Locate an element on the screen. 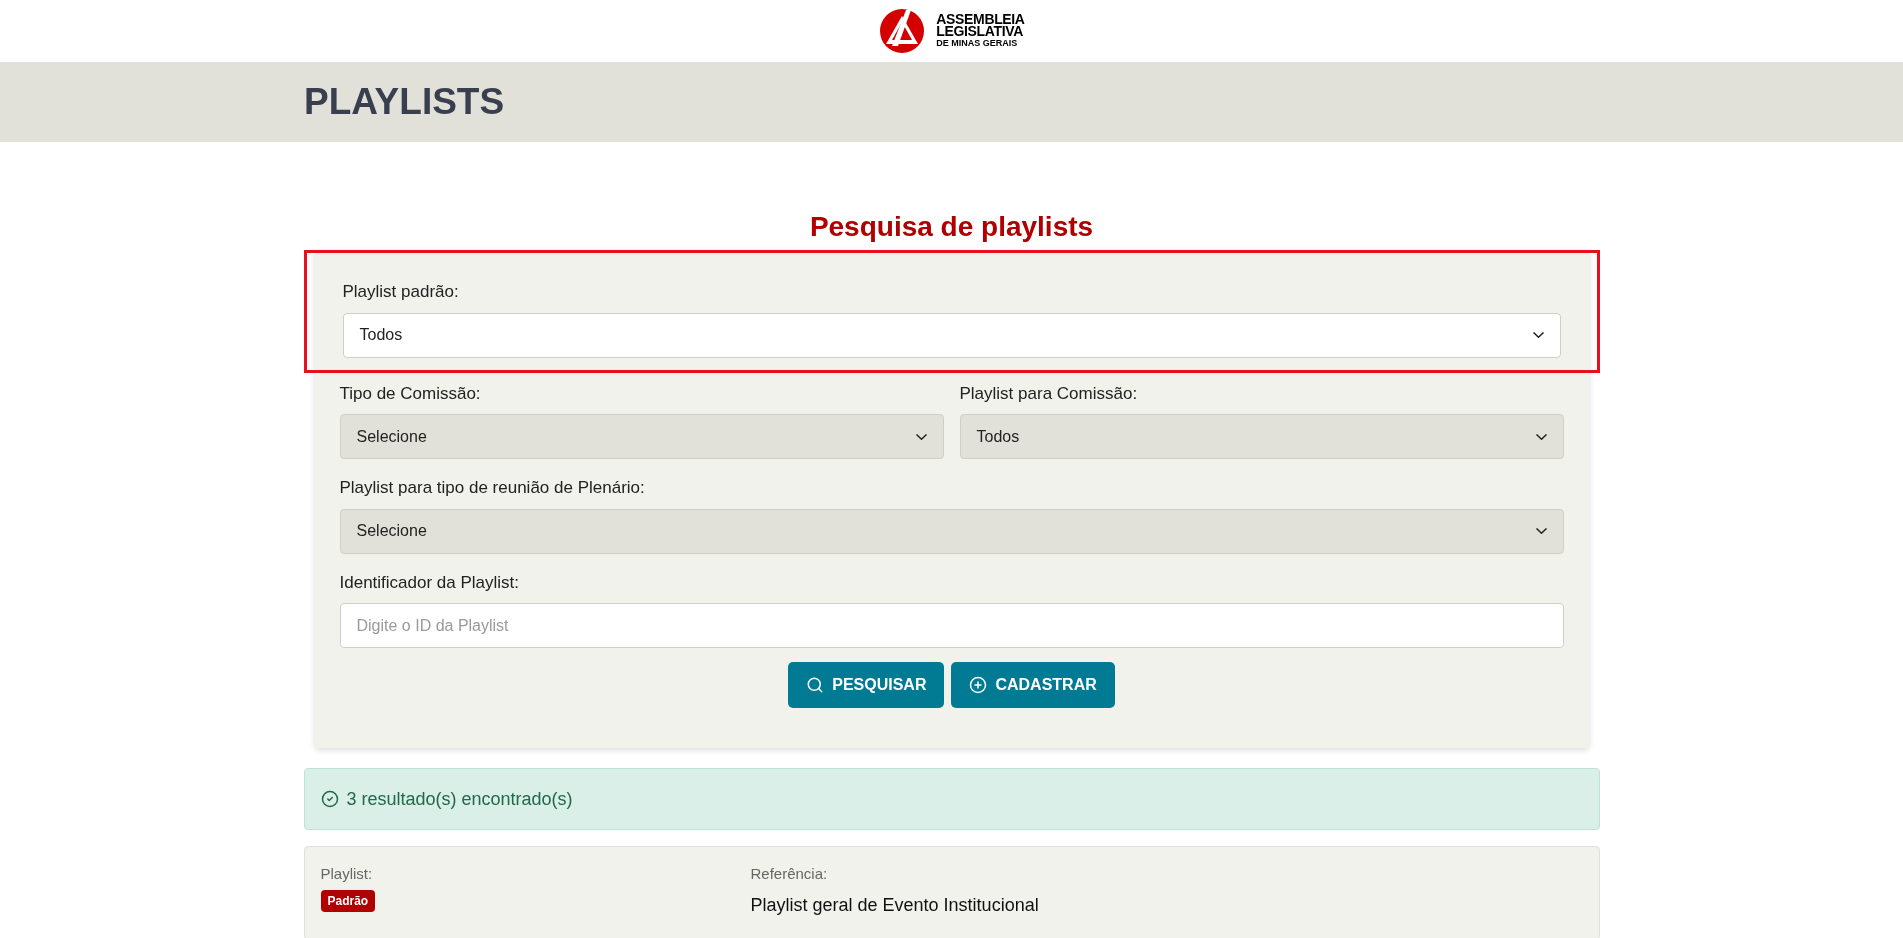  reference-text: Playlist geral de Evento Institucional is located at coordinates (894, 905).